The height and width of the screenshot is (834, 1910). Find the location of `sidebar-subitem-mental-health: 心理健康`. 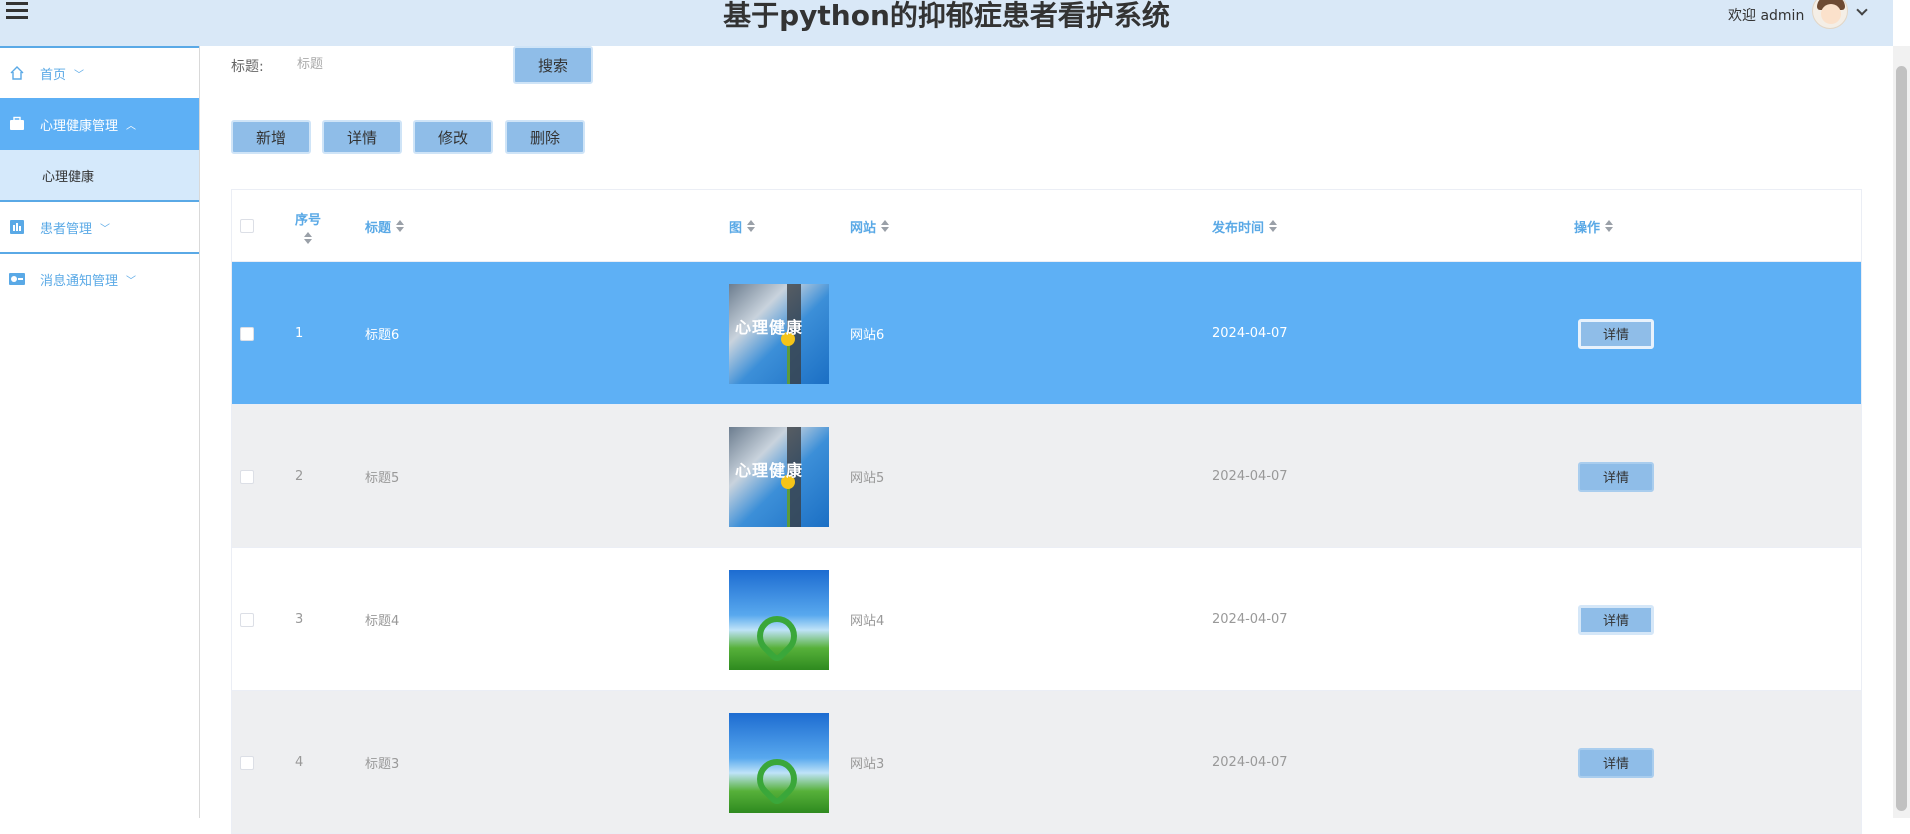

sidebar-subitem-mental-health: 心理健康 is located at coordinates (99, 175).